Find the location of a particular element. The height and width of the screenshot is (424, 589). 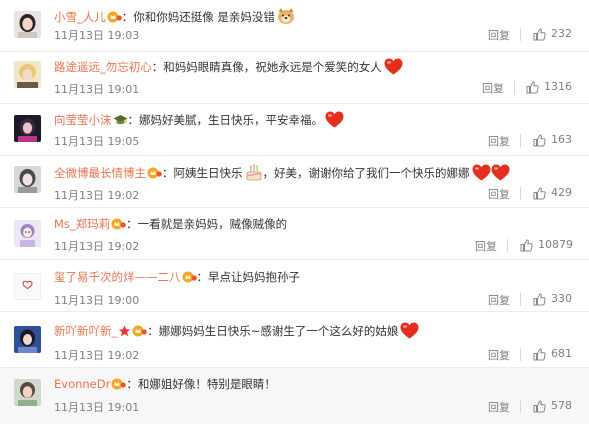

graduation-cap-icon is located at coordinates (120, 120).